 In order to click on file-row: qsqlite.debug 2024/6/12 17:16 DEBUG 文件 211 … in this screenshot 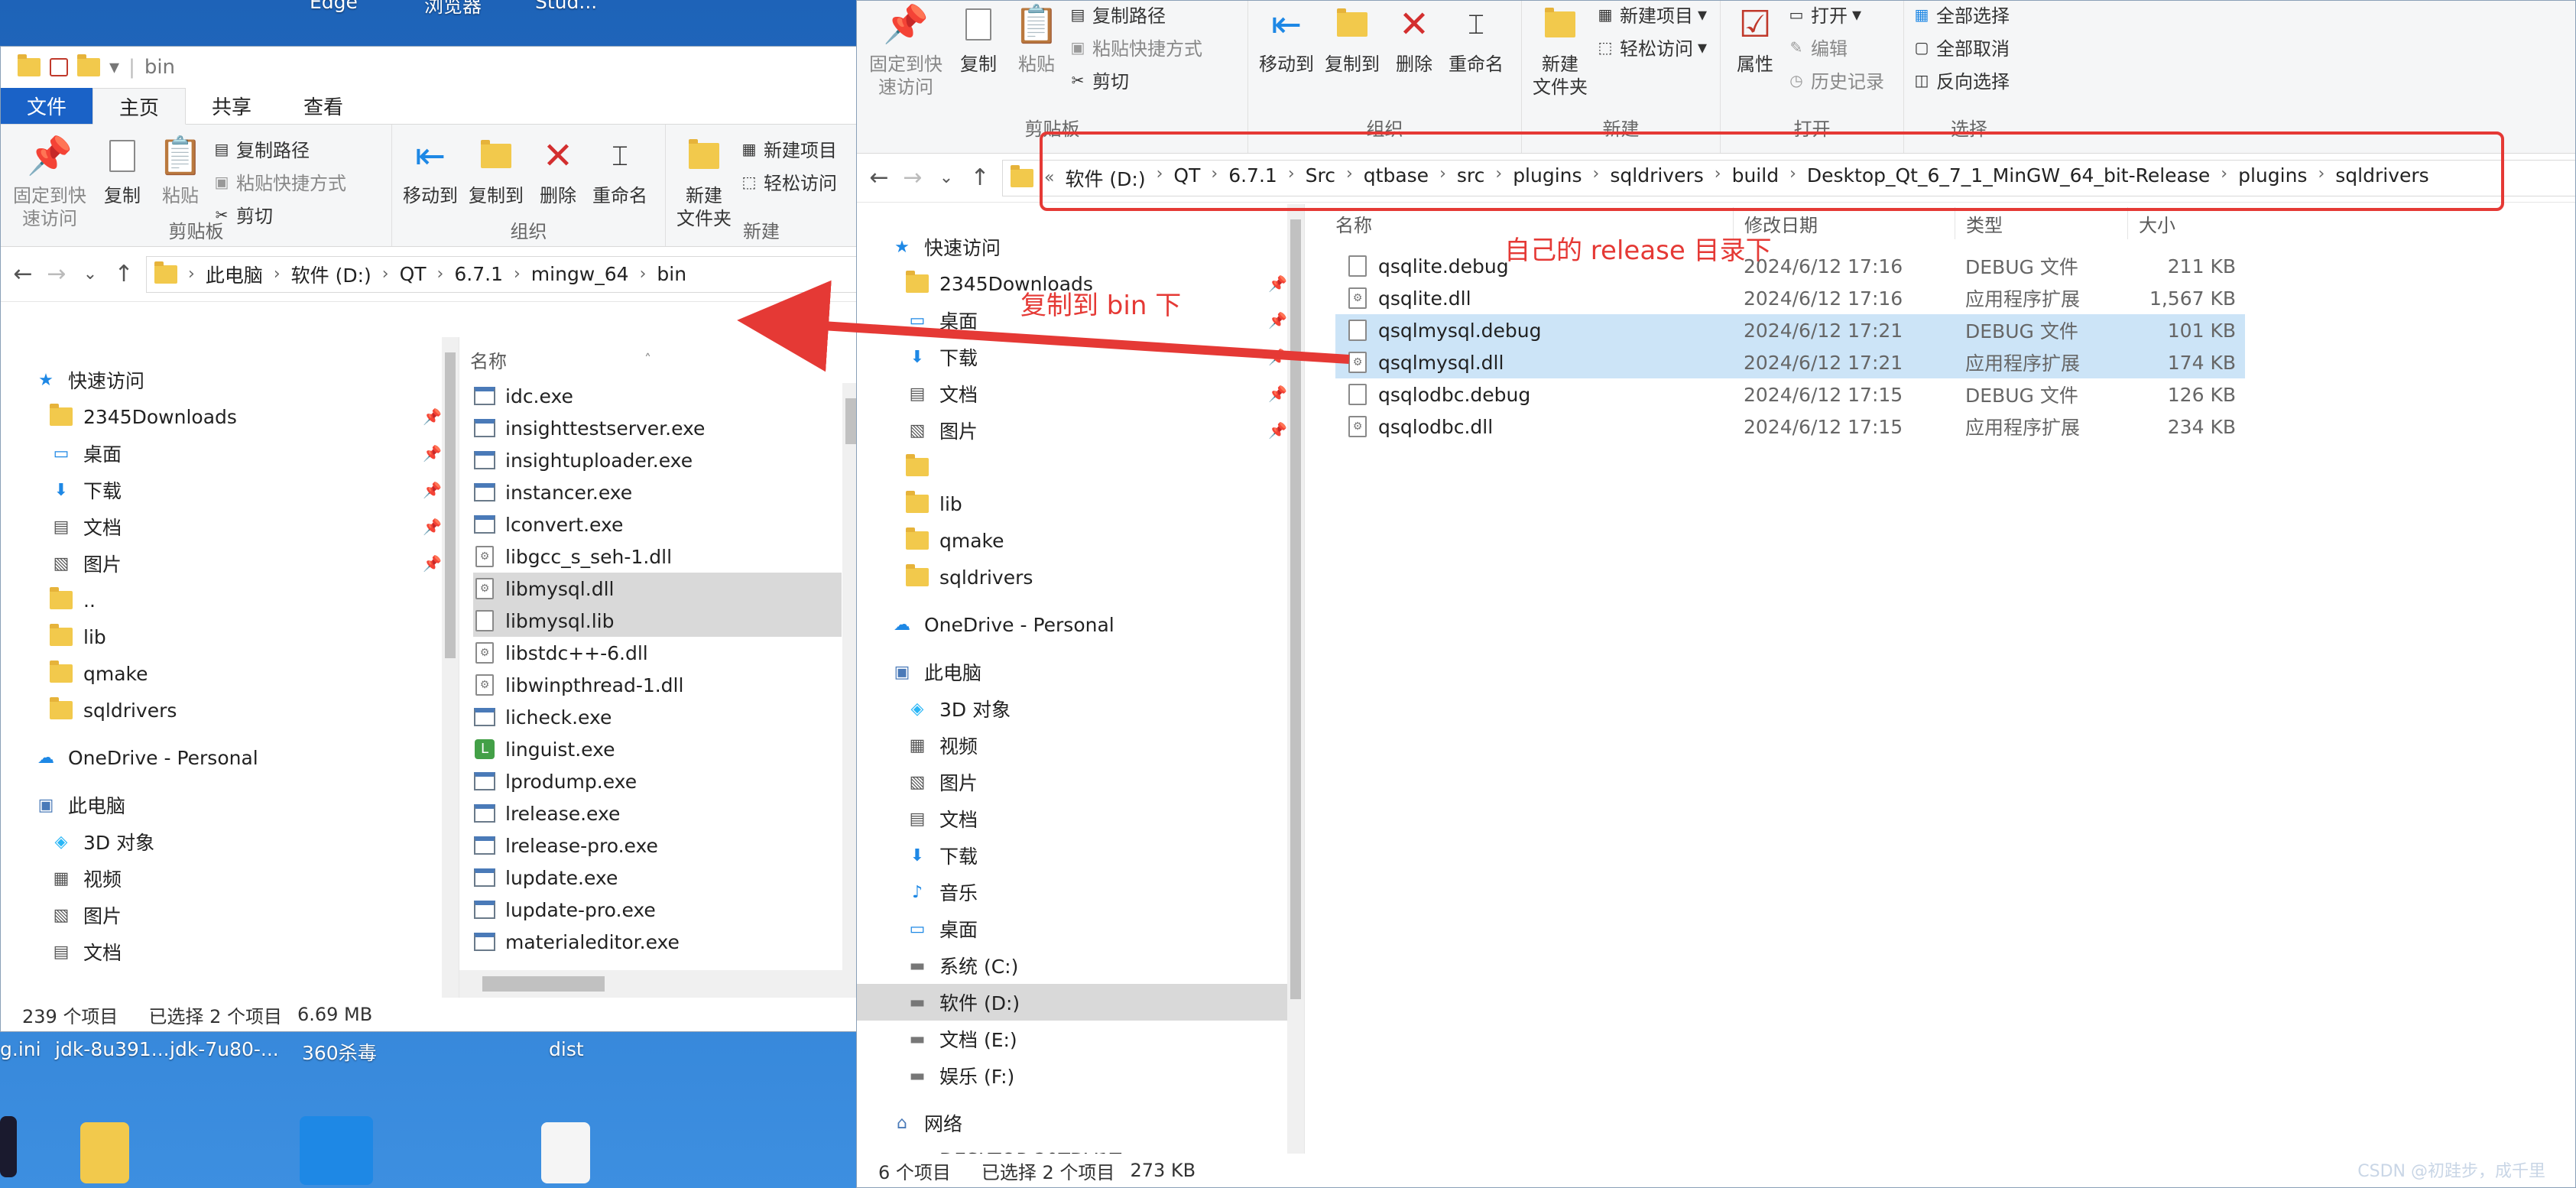, I will do `click(1790, 266)`.